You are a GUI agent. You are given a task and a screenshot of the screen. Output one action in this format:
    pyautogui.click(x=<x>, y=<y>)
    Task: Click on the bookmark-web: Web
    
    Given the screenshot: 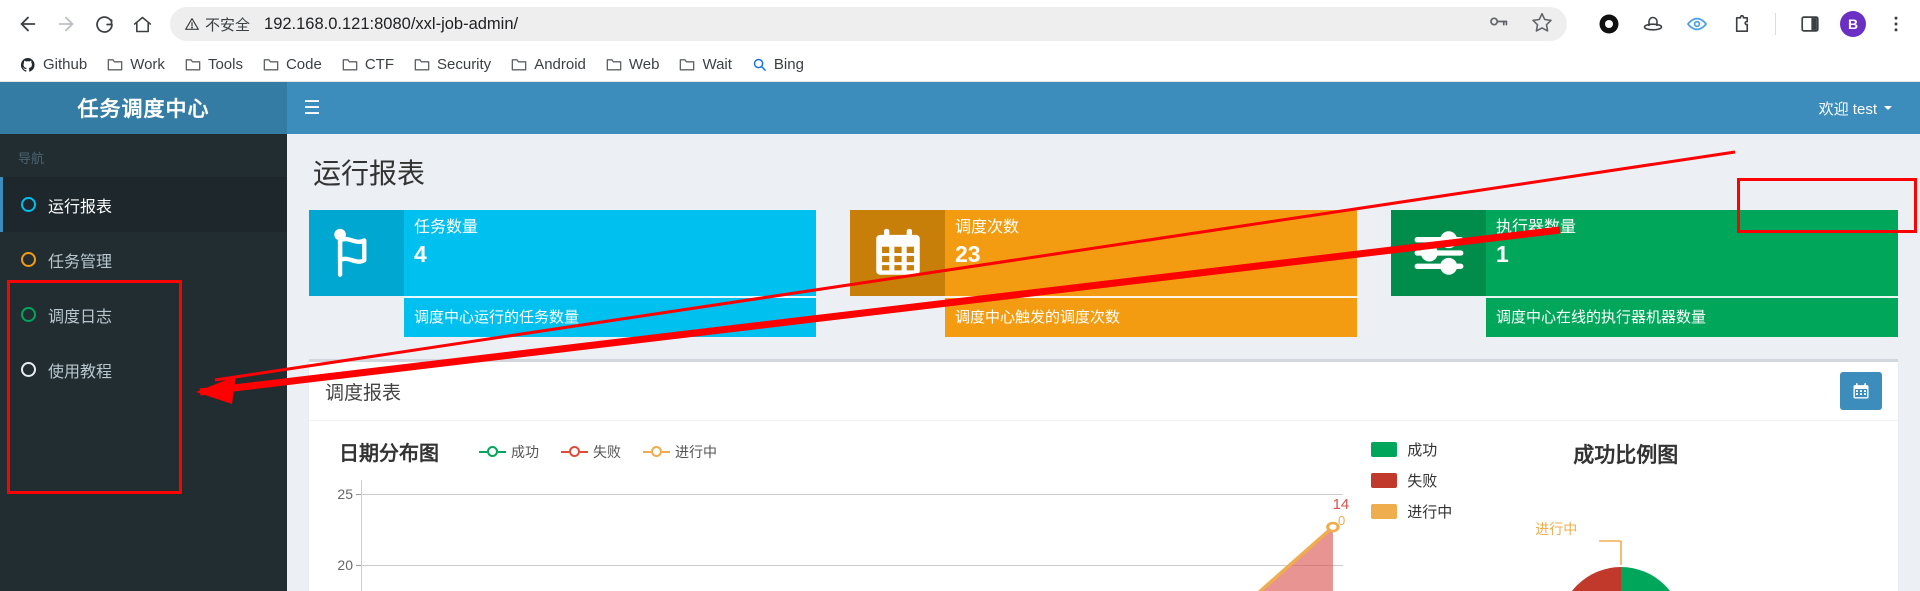 What is the action you would take?
    pyautogui.click(x=633, y=64)
    